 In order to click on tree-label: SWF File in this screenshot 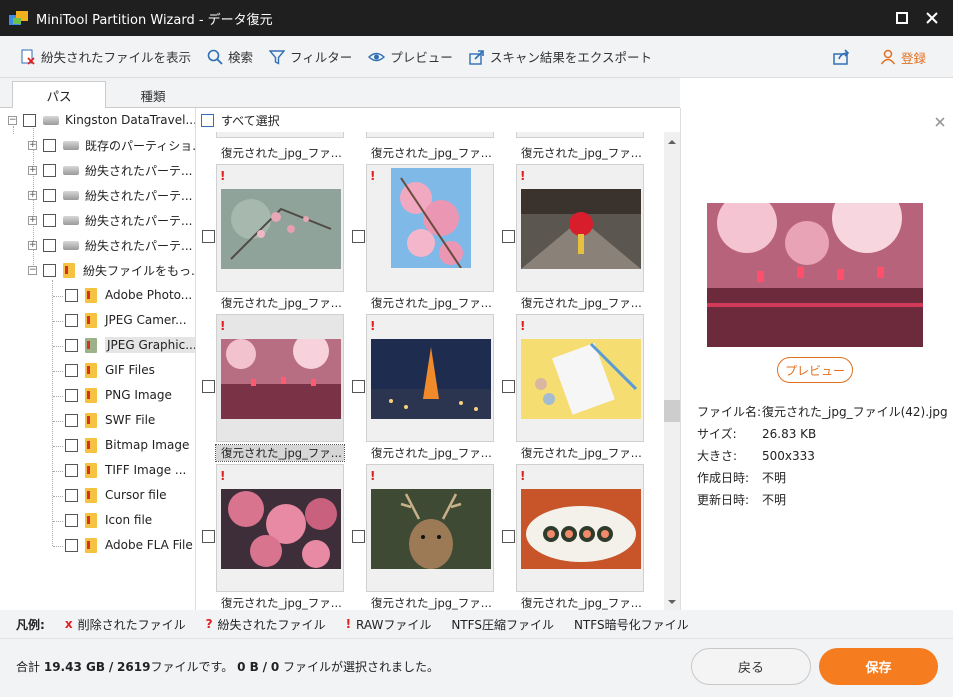, I will do `click(130, 420)`.